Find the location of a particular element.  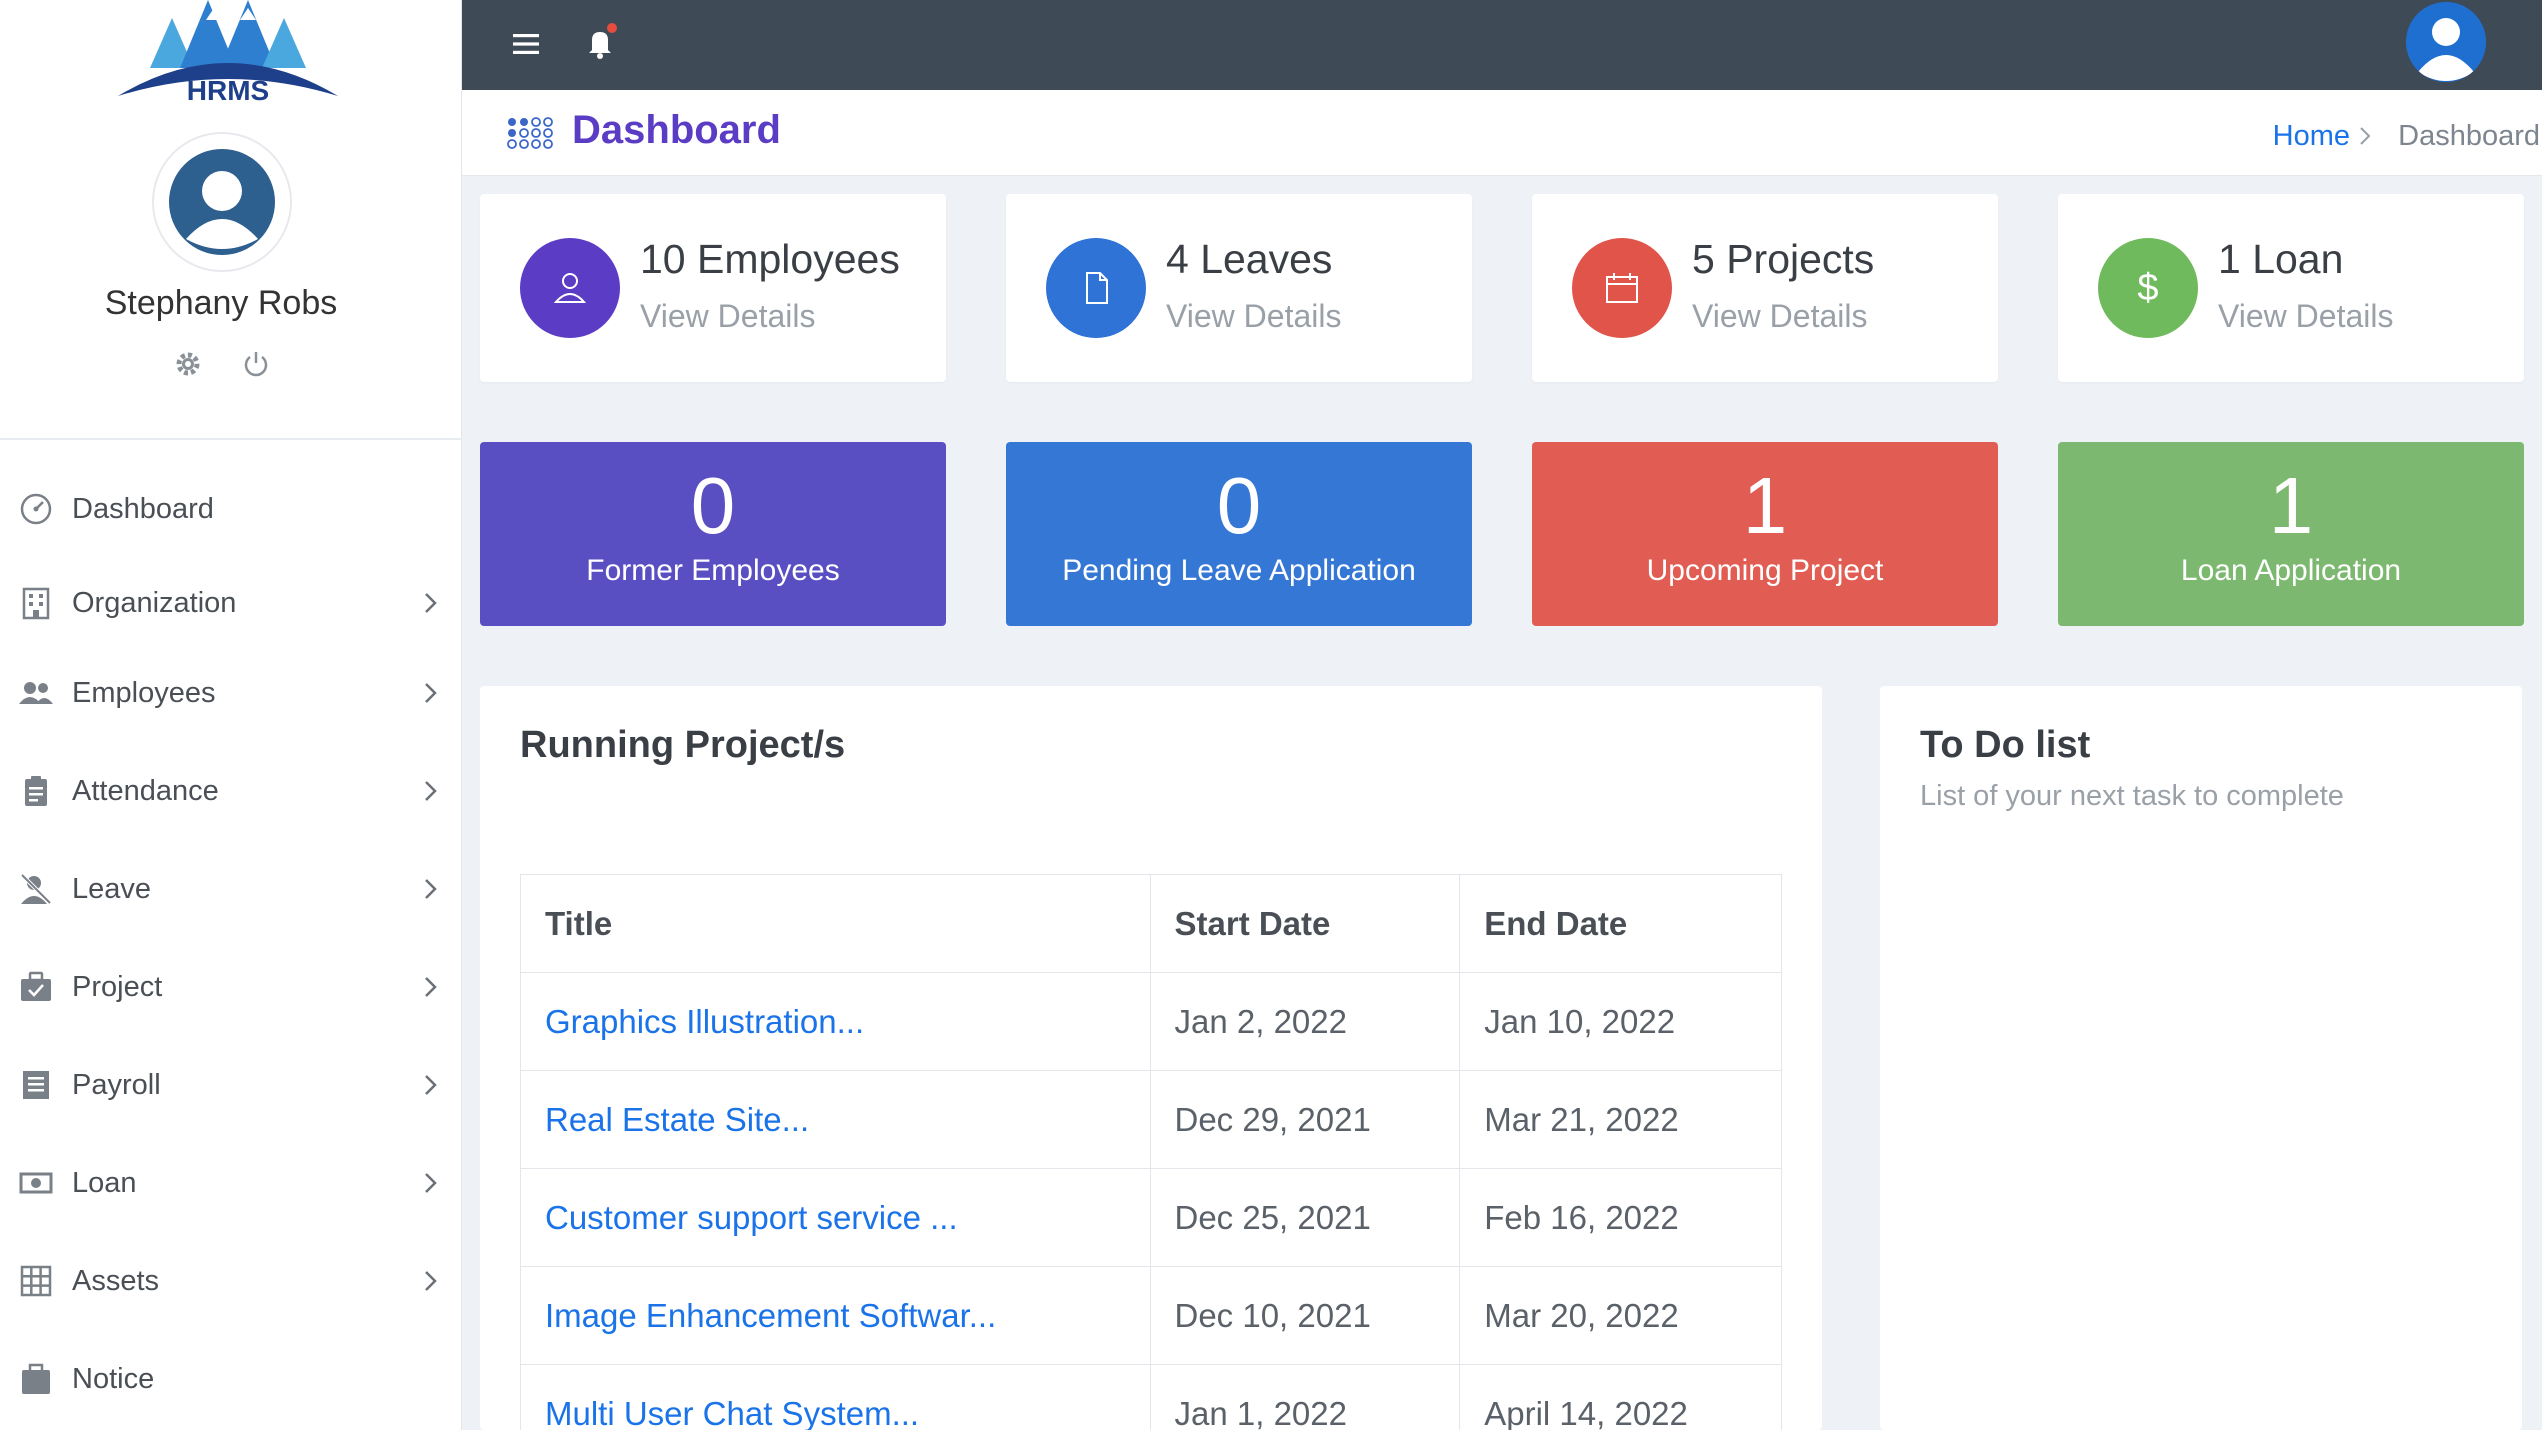

sidebar-item-project: Project is located at coordinates (231, 987).